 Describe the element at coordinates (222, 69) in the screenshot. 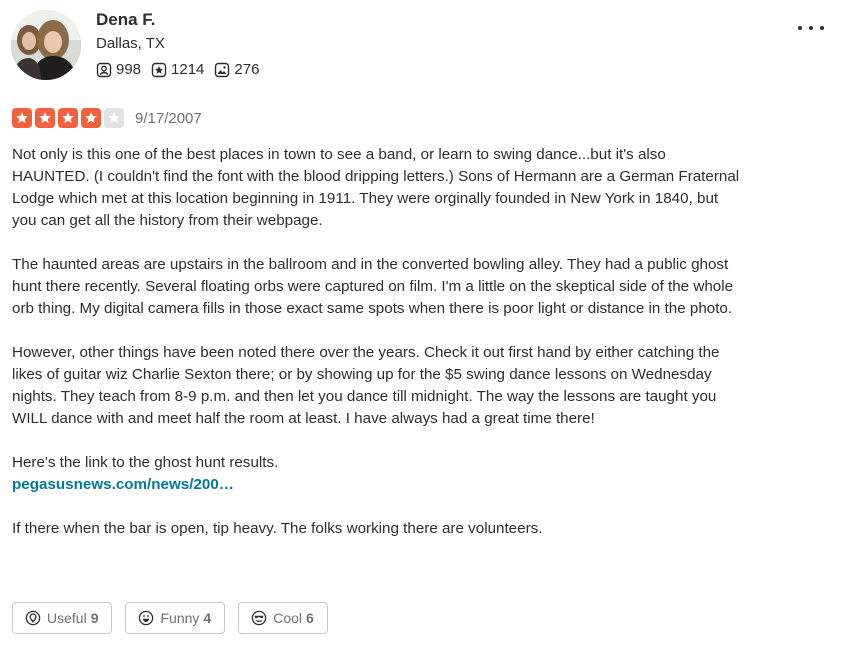

I see `photo-icon` at that location.